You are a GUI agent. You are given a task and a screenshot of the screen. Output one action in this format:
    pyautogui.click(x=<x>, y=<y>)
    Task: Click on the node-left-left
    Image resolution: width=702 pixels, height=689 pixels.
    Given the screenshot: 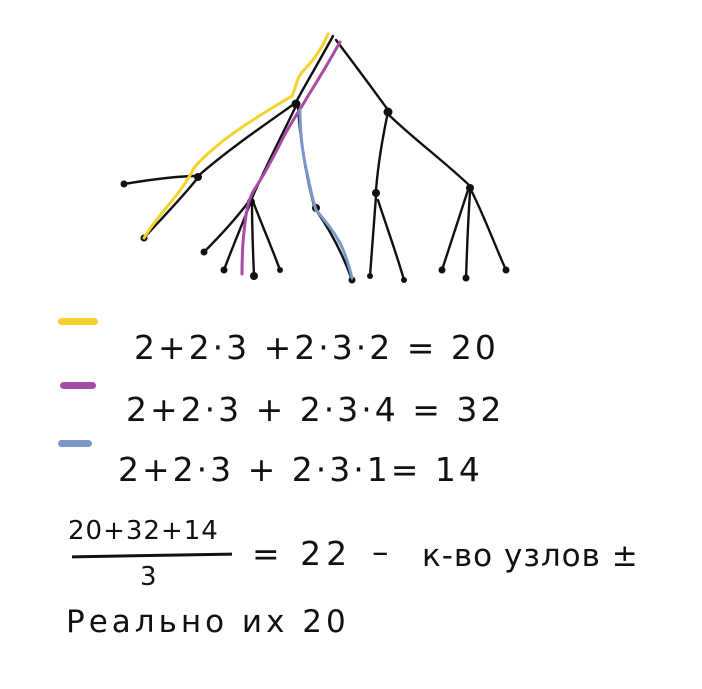 What is the action you would take?
    pyautogui.click(x=198, y=177)
    